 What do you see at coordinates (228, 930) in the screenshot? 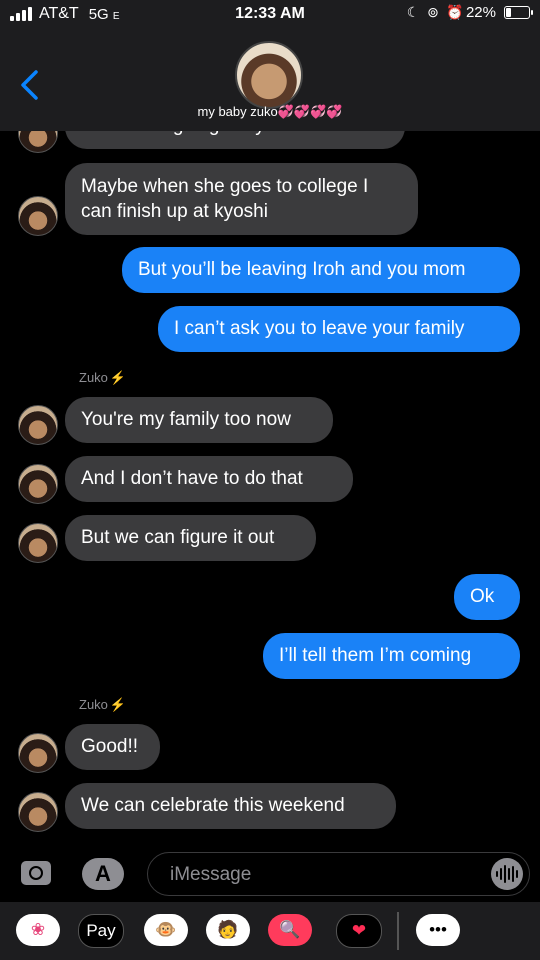
I see `memoji-app-icon: 🧑` at bounding box center [228, 930].